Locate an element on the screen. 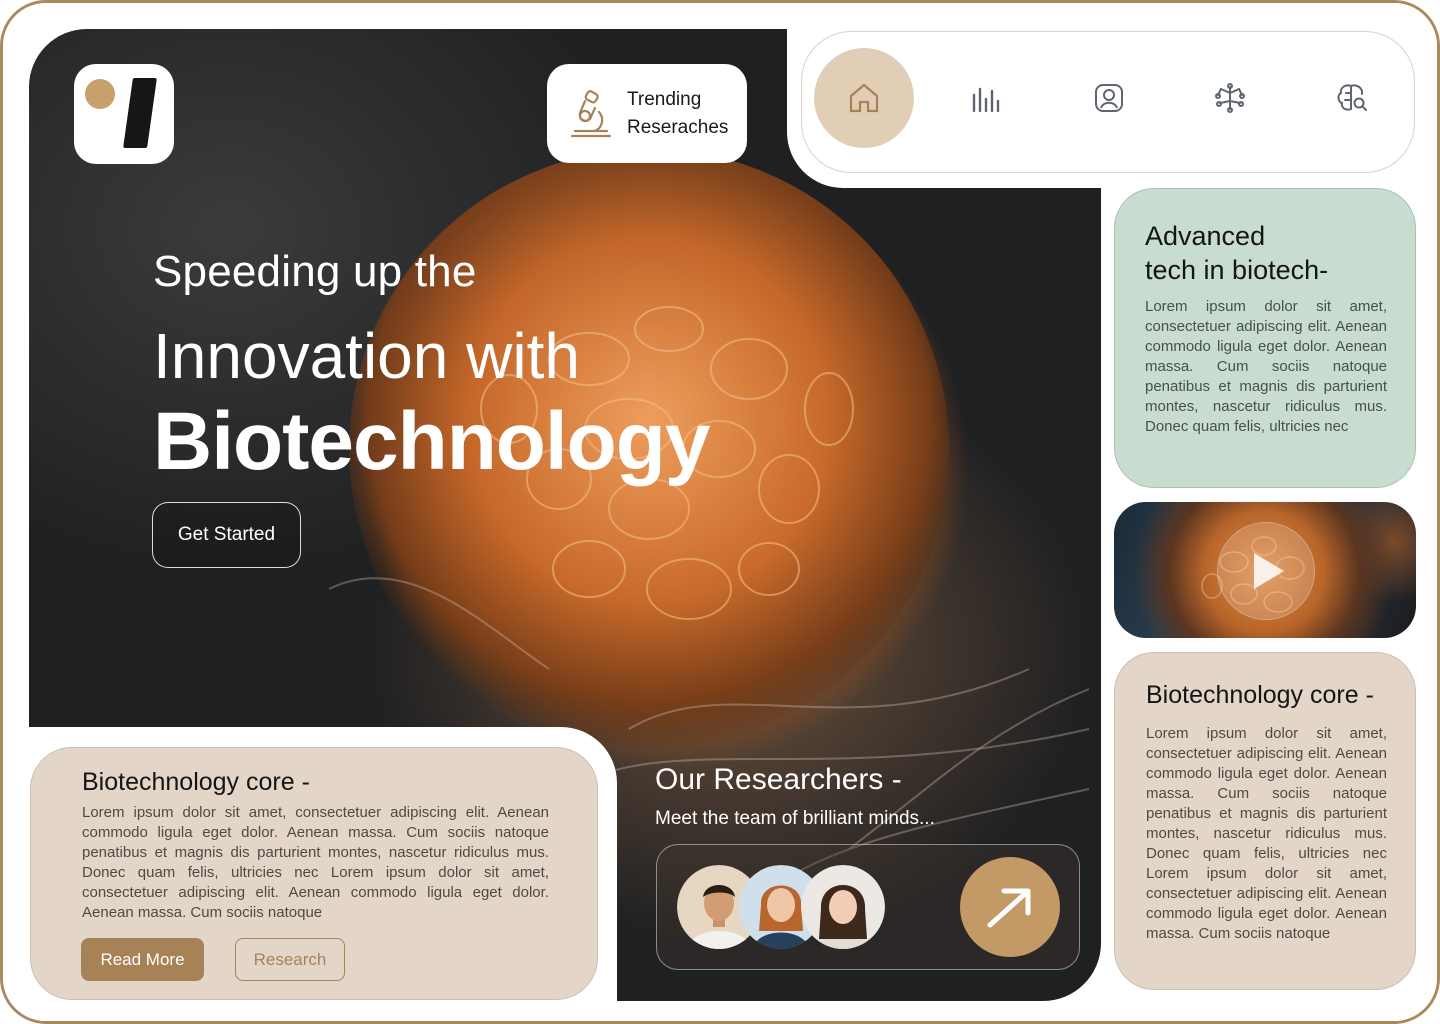  arrow-up-right-icon is located at coordinates (1009, 908).